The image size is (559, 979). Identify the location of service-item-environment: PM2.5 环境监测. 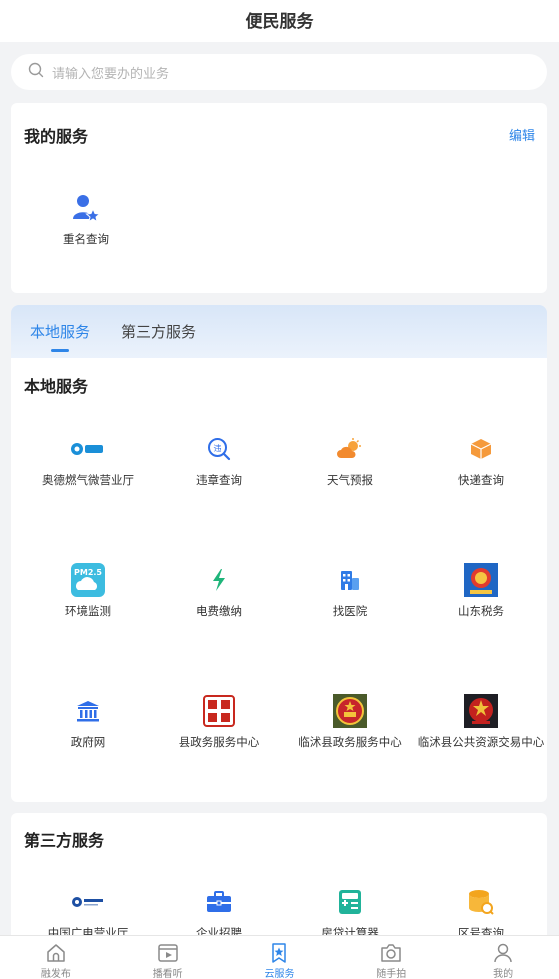
(88, 591).